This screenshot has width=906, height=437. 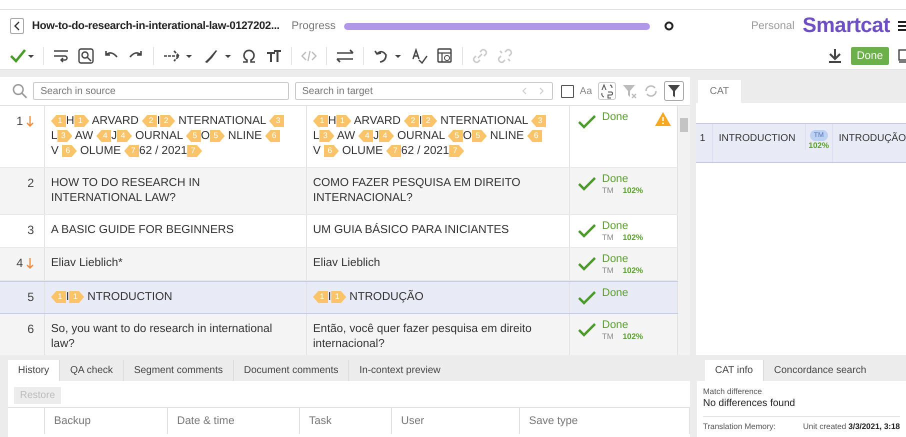 I want to click on wrap-icon, so click(x=61, y=56).